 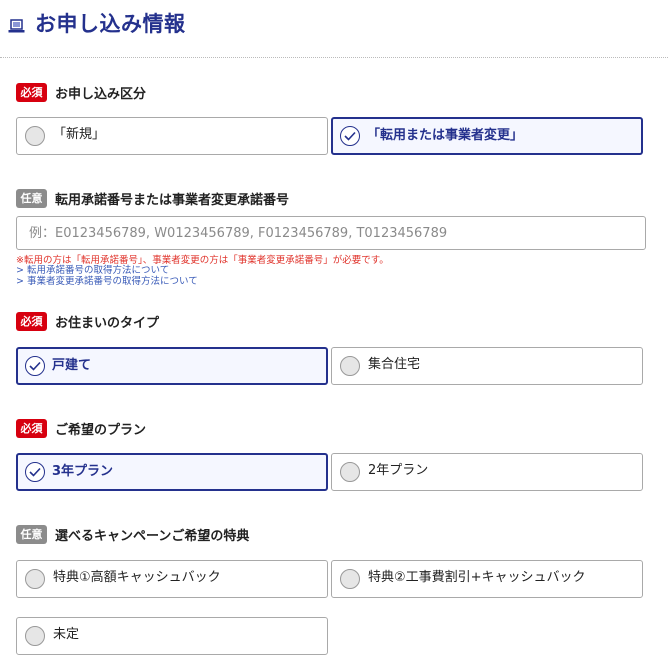 What do you see at coordinates (398, 470) in the screenshot?
I see `option-2year-plan-label: 2年プラン` at bounding box center [398, 470].